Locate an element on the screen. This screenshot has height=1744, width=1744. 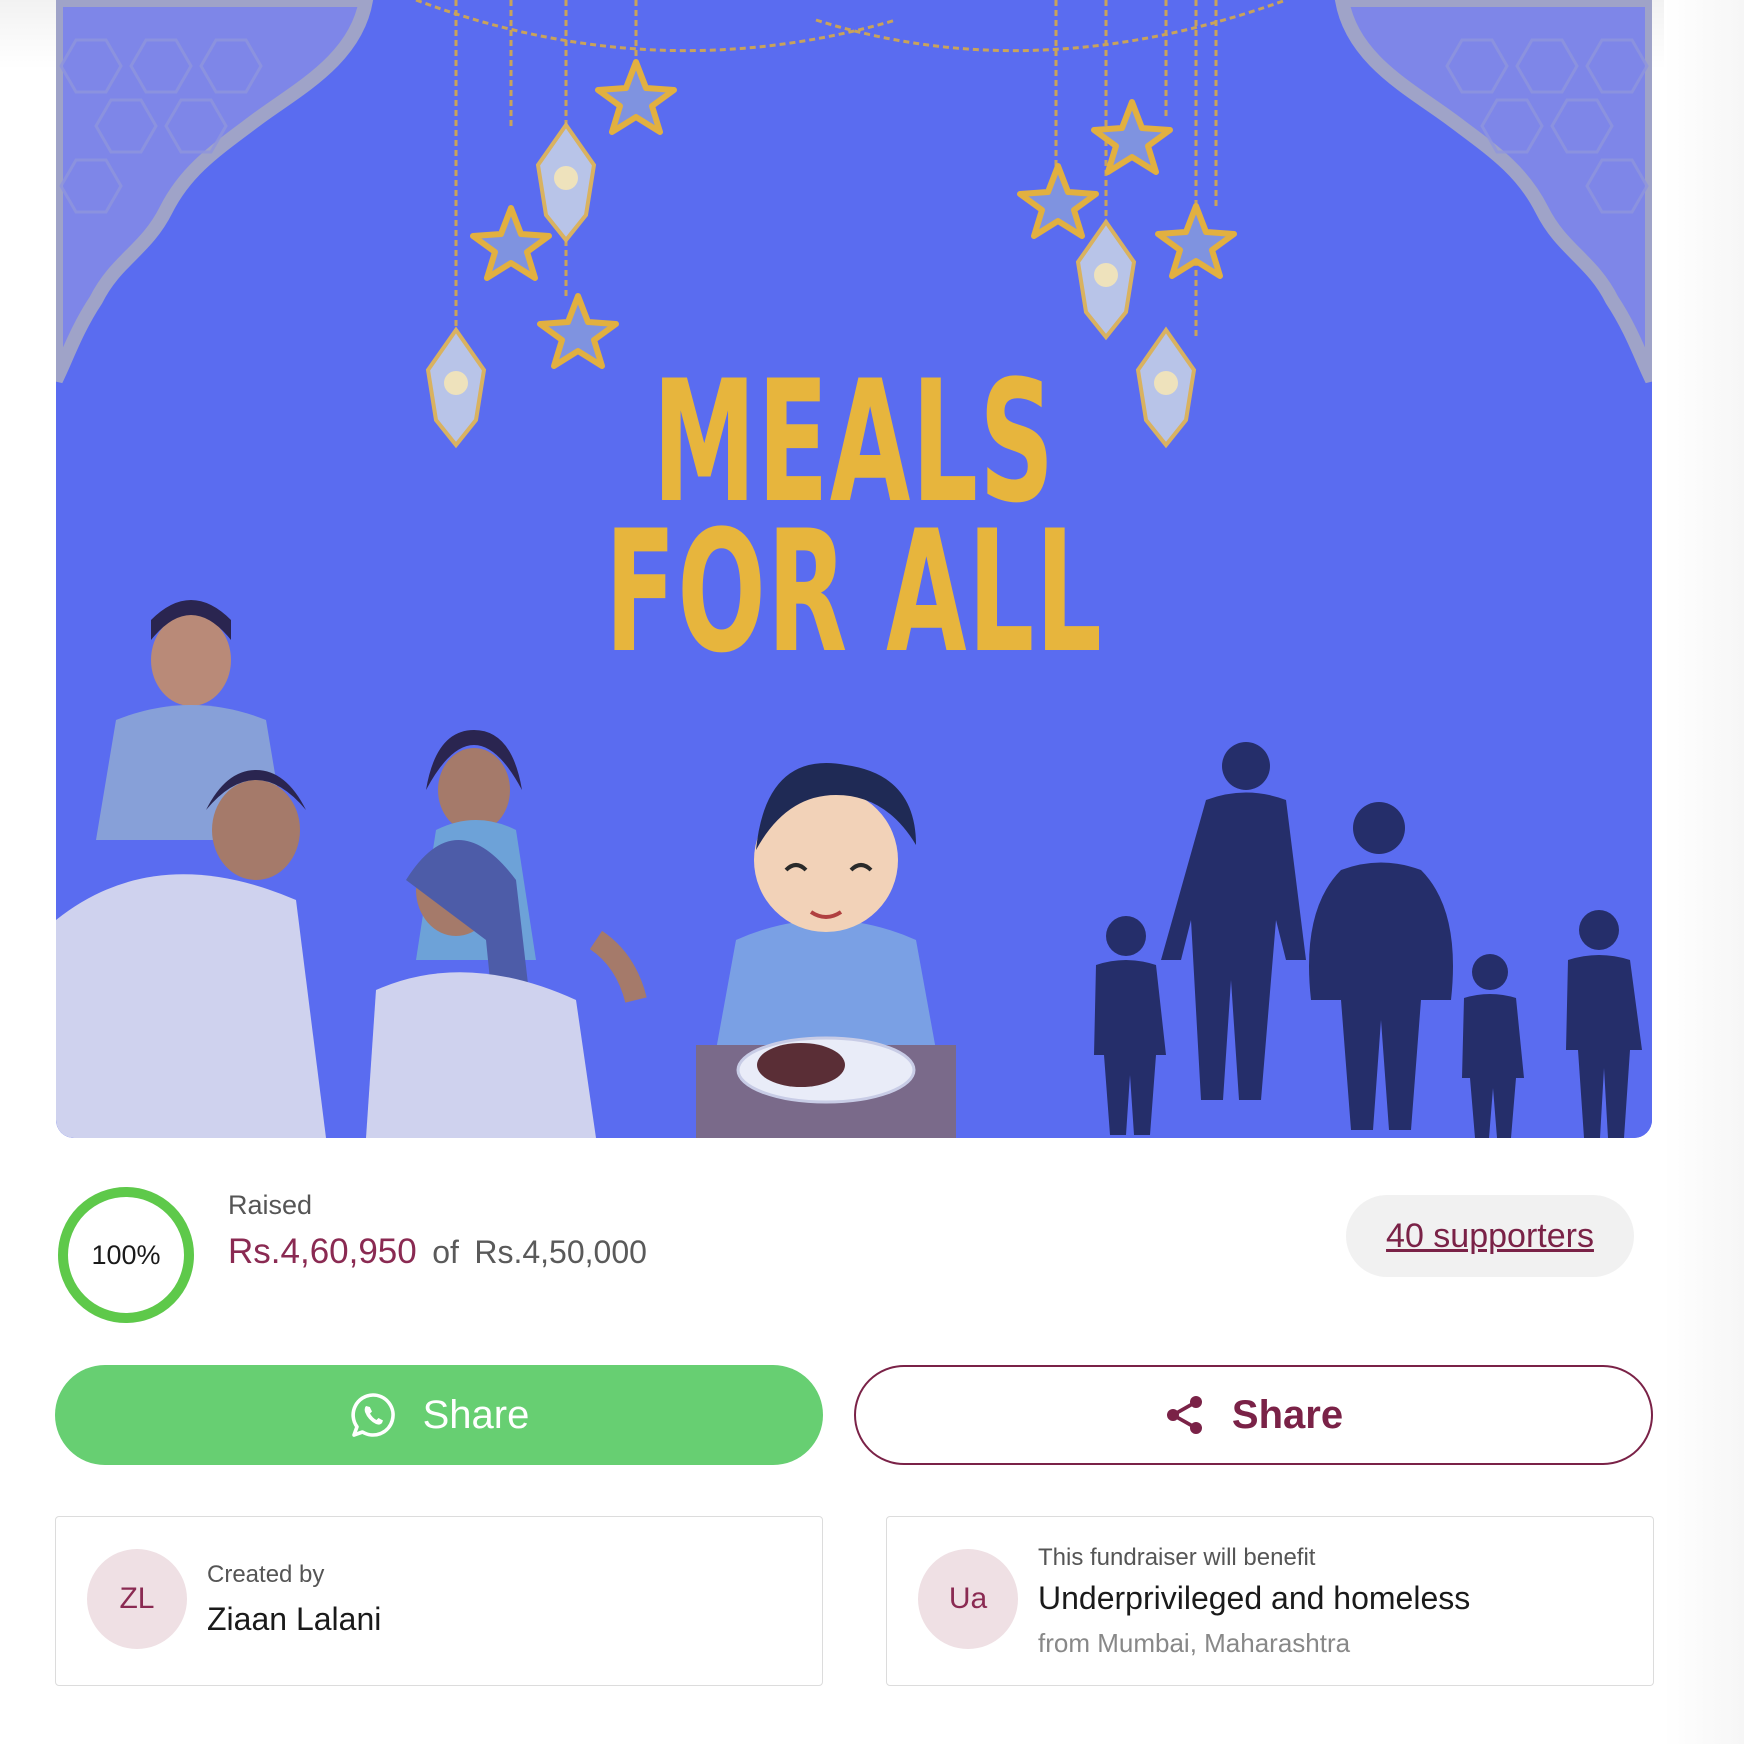
whatsapp-share-button: Share is located at coordinates (439, 1415).